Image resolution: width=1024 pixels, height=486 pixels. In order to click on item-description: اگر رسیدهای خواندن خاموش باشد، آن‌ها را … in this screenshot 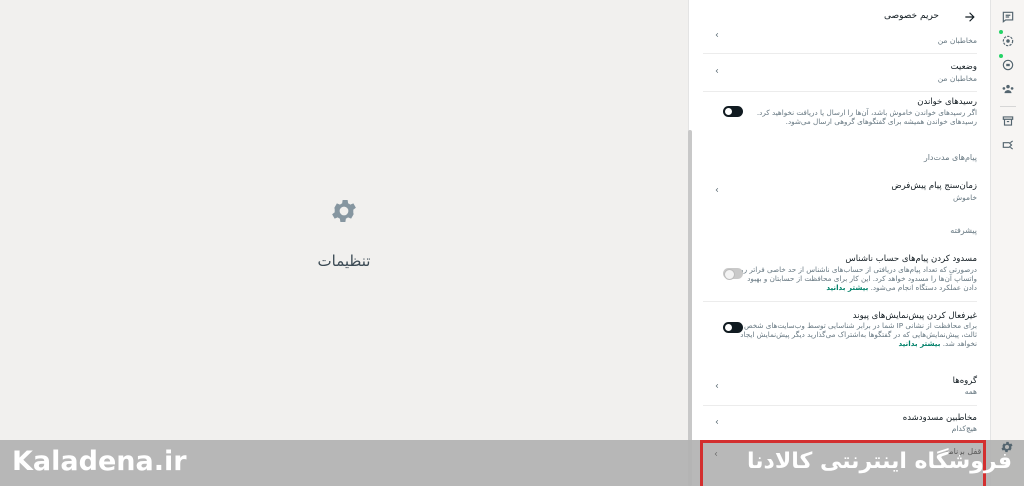, I will do `click(866, 117)`.